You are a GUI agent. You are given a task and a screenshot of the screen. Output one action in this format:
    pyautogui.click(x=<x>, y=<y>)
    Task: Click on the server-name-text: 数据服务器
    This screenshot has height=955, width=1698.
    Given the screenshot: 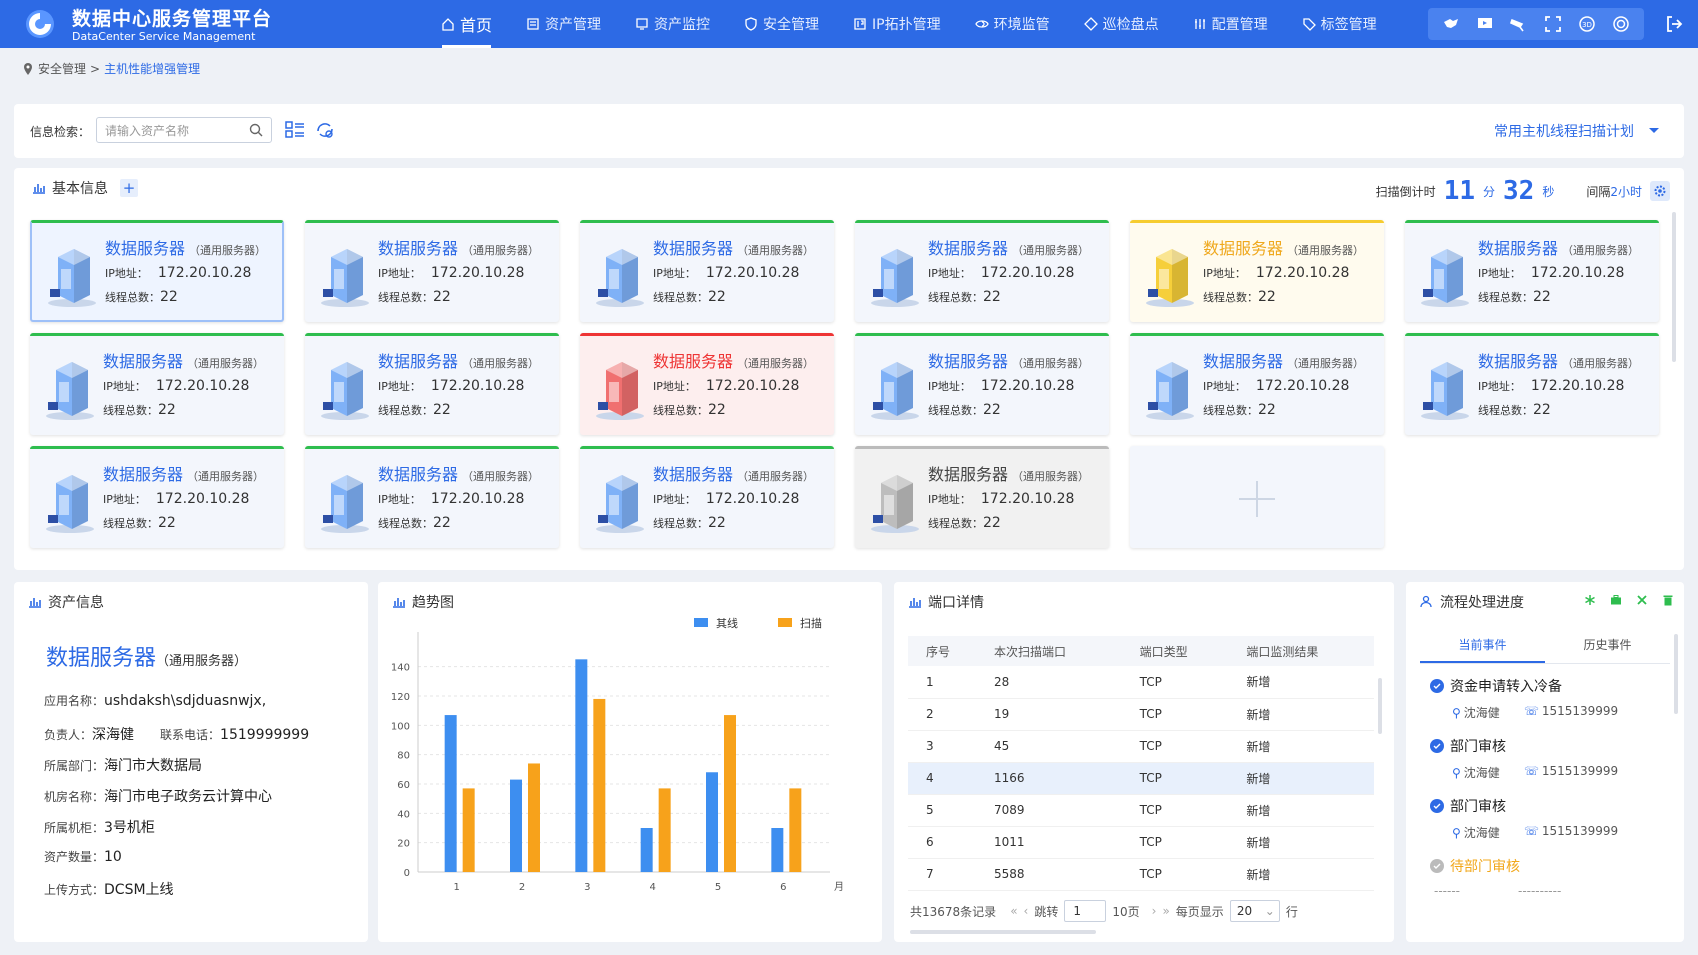 What is the action you would take?
    pyautogui.click(x=693, y=248)
    